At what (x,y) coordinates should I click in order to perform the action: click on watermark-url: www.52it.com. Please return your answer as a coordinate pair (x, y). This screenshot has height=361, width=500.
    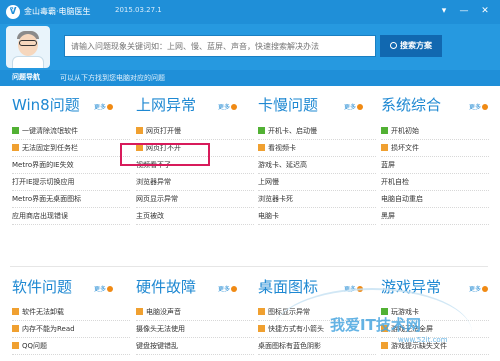
    Looking at the image, I should click on (423, 340).